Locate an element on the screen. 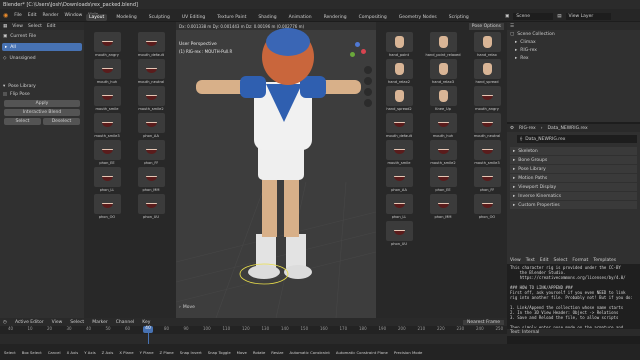 Image resolution: width=640 pixels, height=360 pixels. section-motion-paths: ▸ Motion Paths is located at coordinates (573, 178).